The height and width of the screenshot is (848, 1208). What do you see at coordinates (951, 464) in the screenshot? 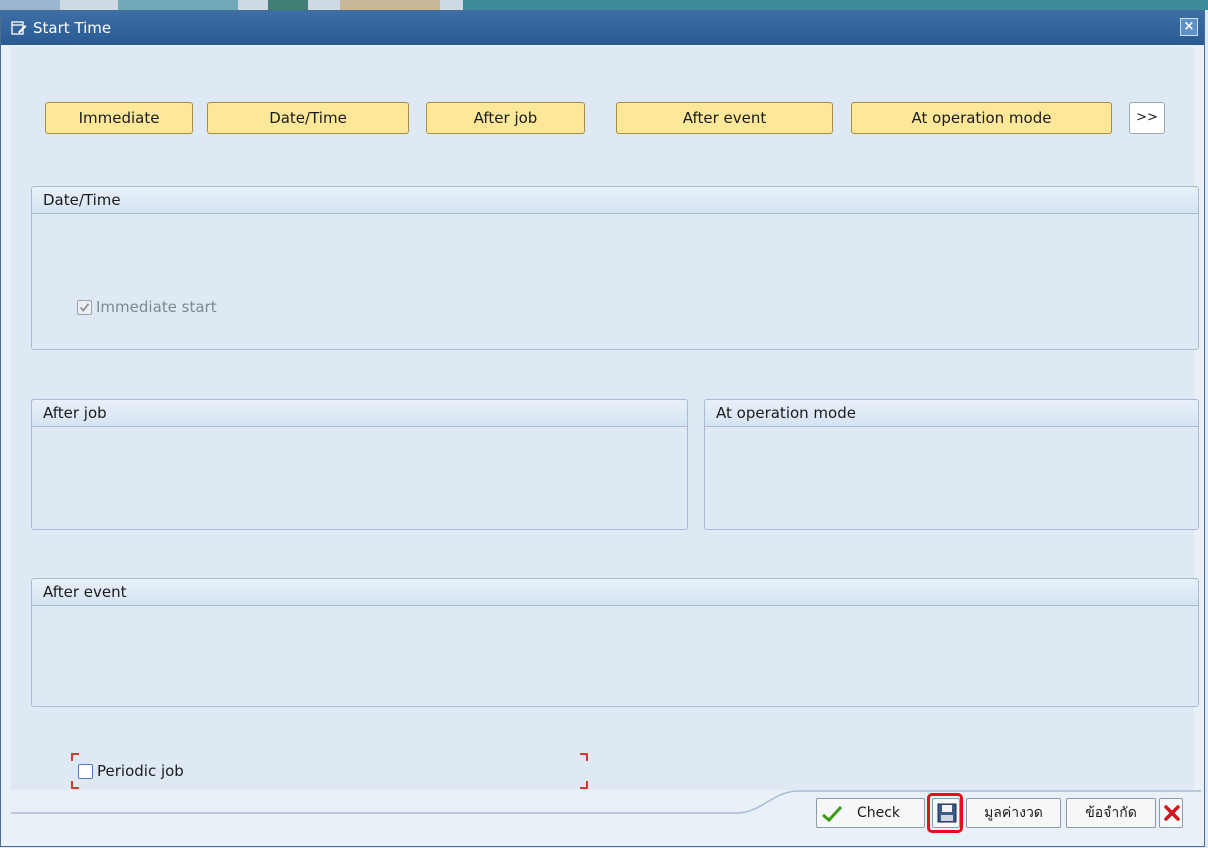
I see `at-operation-mode-group: At operation mode` at bounding box center [951, 464].